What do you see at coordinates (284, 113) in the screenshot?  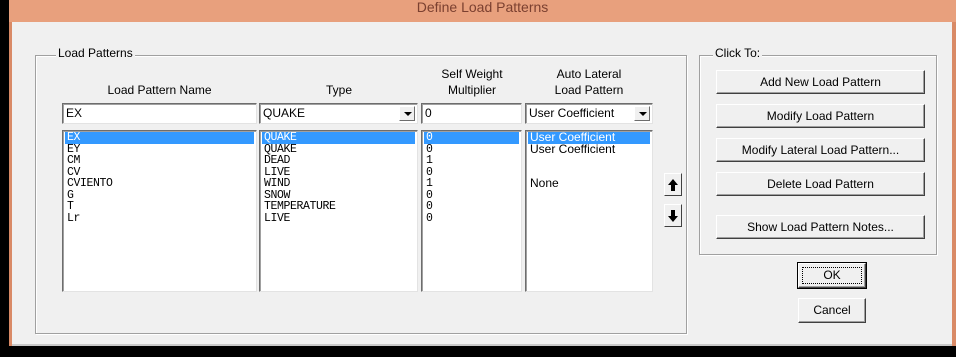 I see `type-combo-value: QUAKE` at bounding box center [284, 113].